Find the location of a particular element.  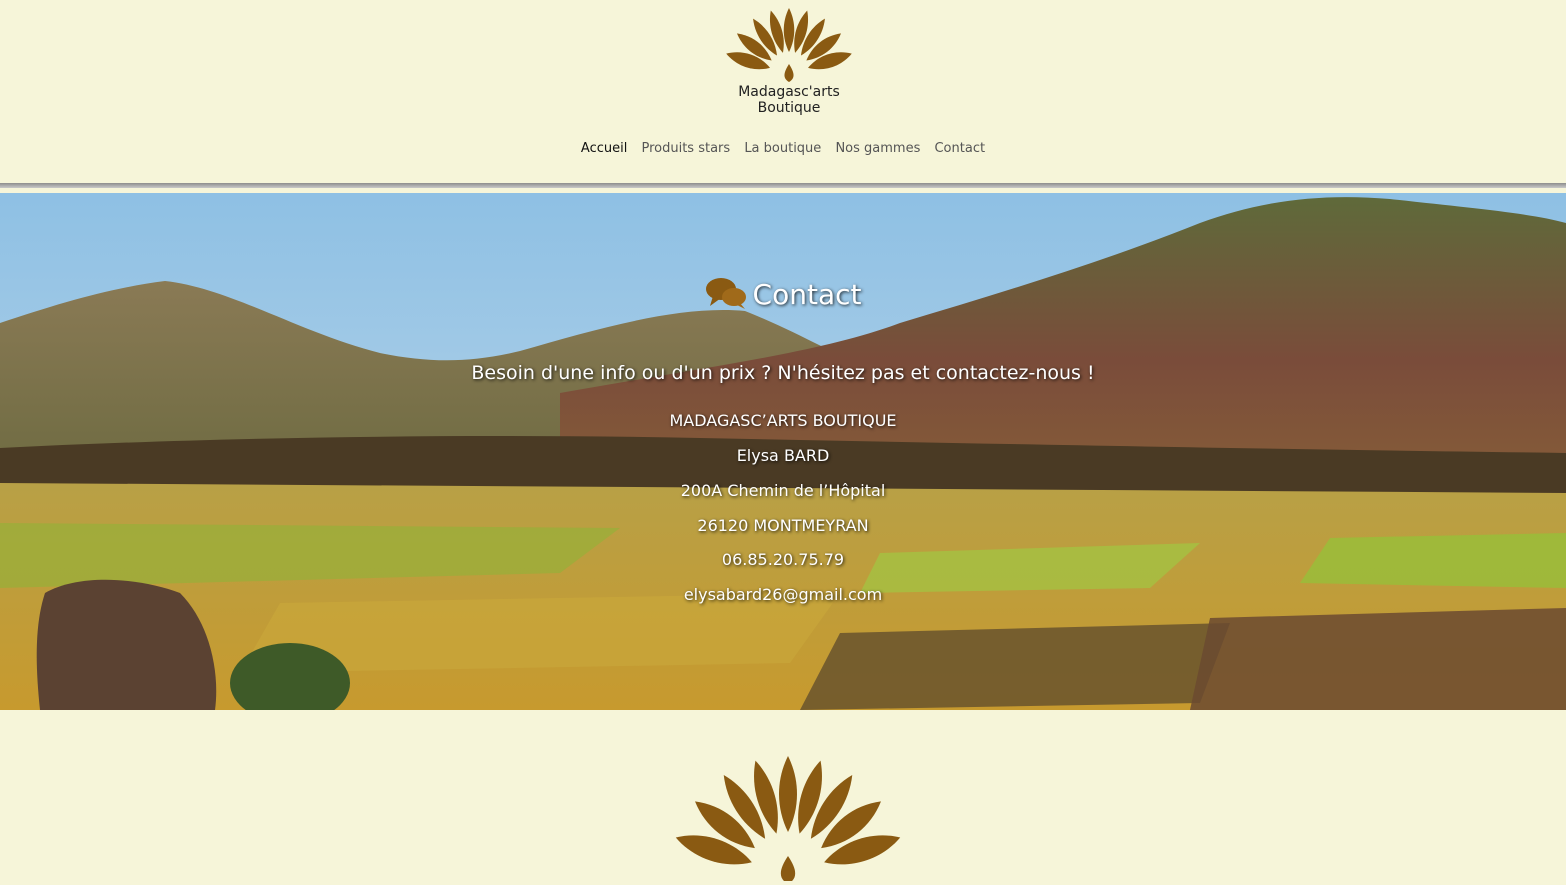

contact-title: Contact is located at coordinates (783, 298).